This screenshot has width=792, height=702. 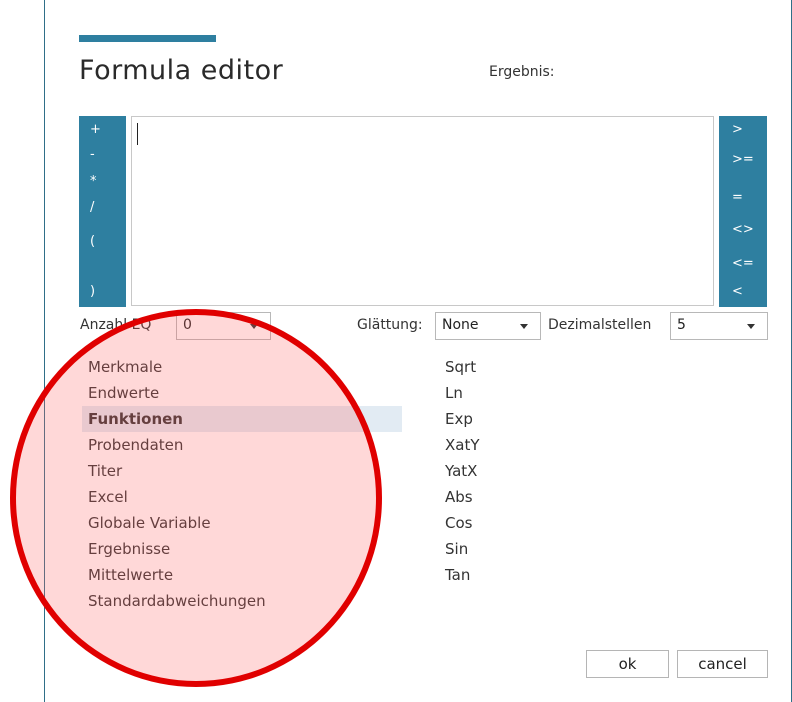 What do you see at coordinates (181, 70) in the screenshot?
I see `dialog-title: Formula editor` at bounding box center [181, 70].